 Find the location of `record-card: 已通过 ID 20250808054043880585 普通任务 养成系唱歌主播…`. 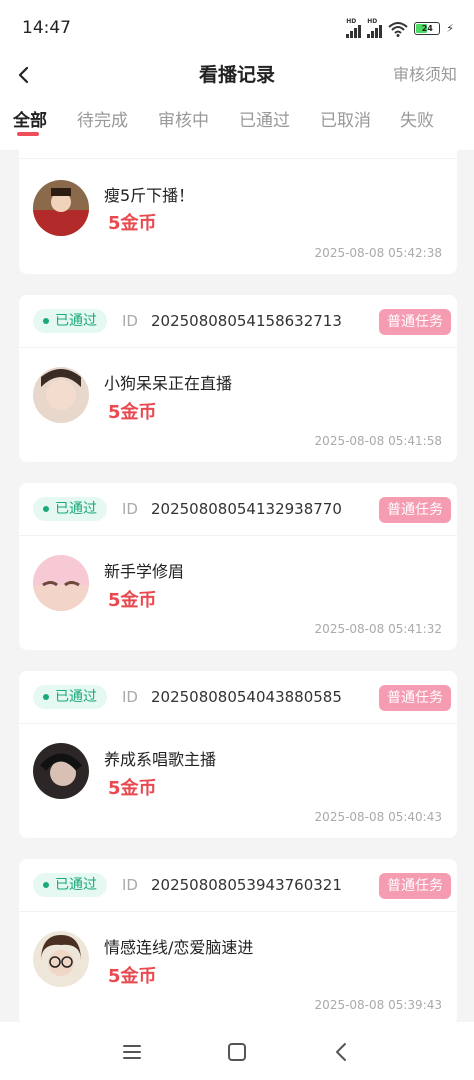

record-card: 已通过 ID 20250808054043880585 普通任务 养成系唱歌主播… is located at coordinates (238, 754).